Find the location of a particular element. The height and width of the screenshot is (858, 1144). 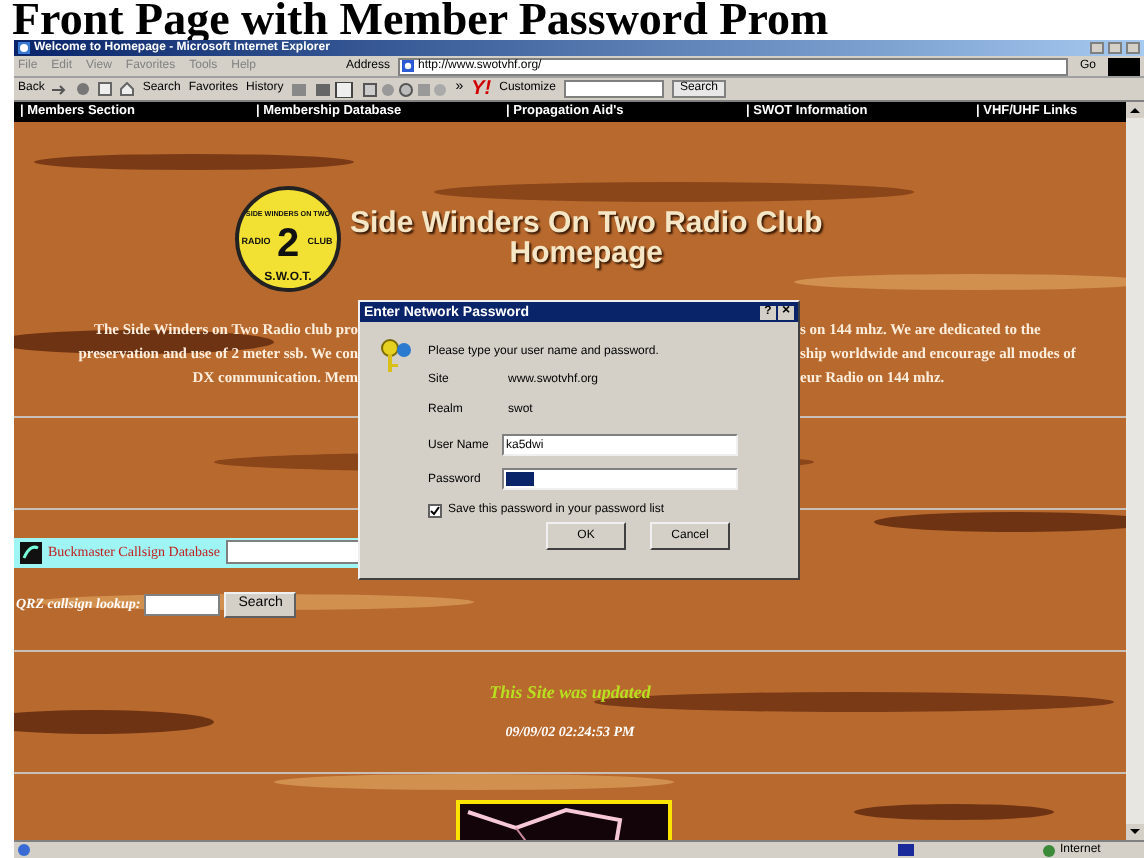

progress-icon is located at coordinates (906, 850).